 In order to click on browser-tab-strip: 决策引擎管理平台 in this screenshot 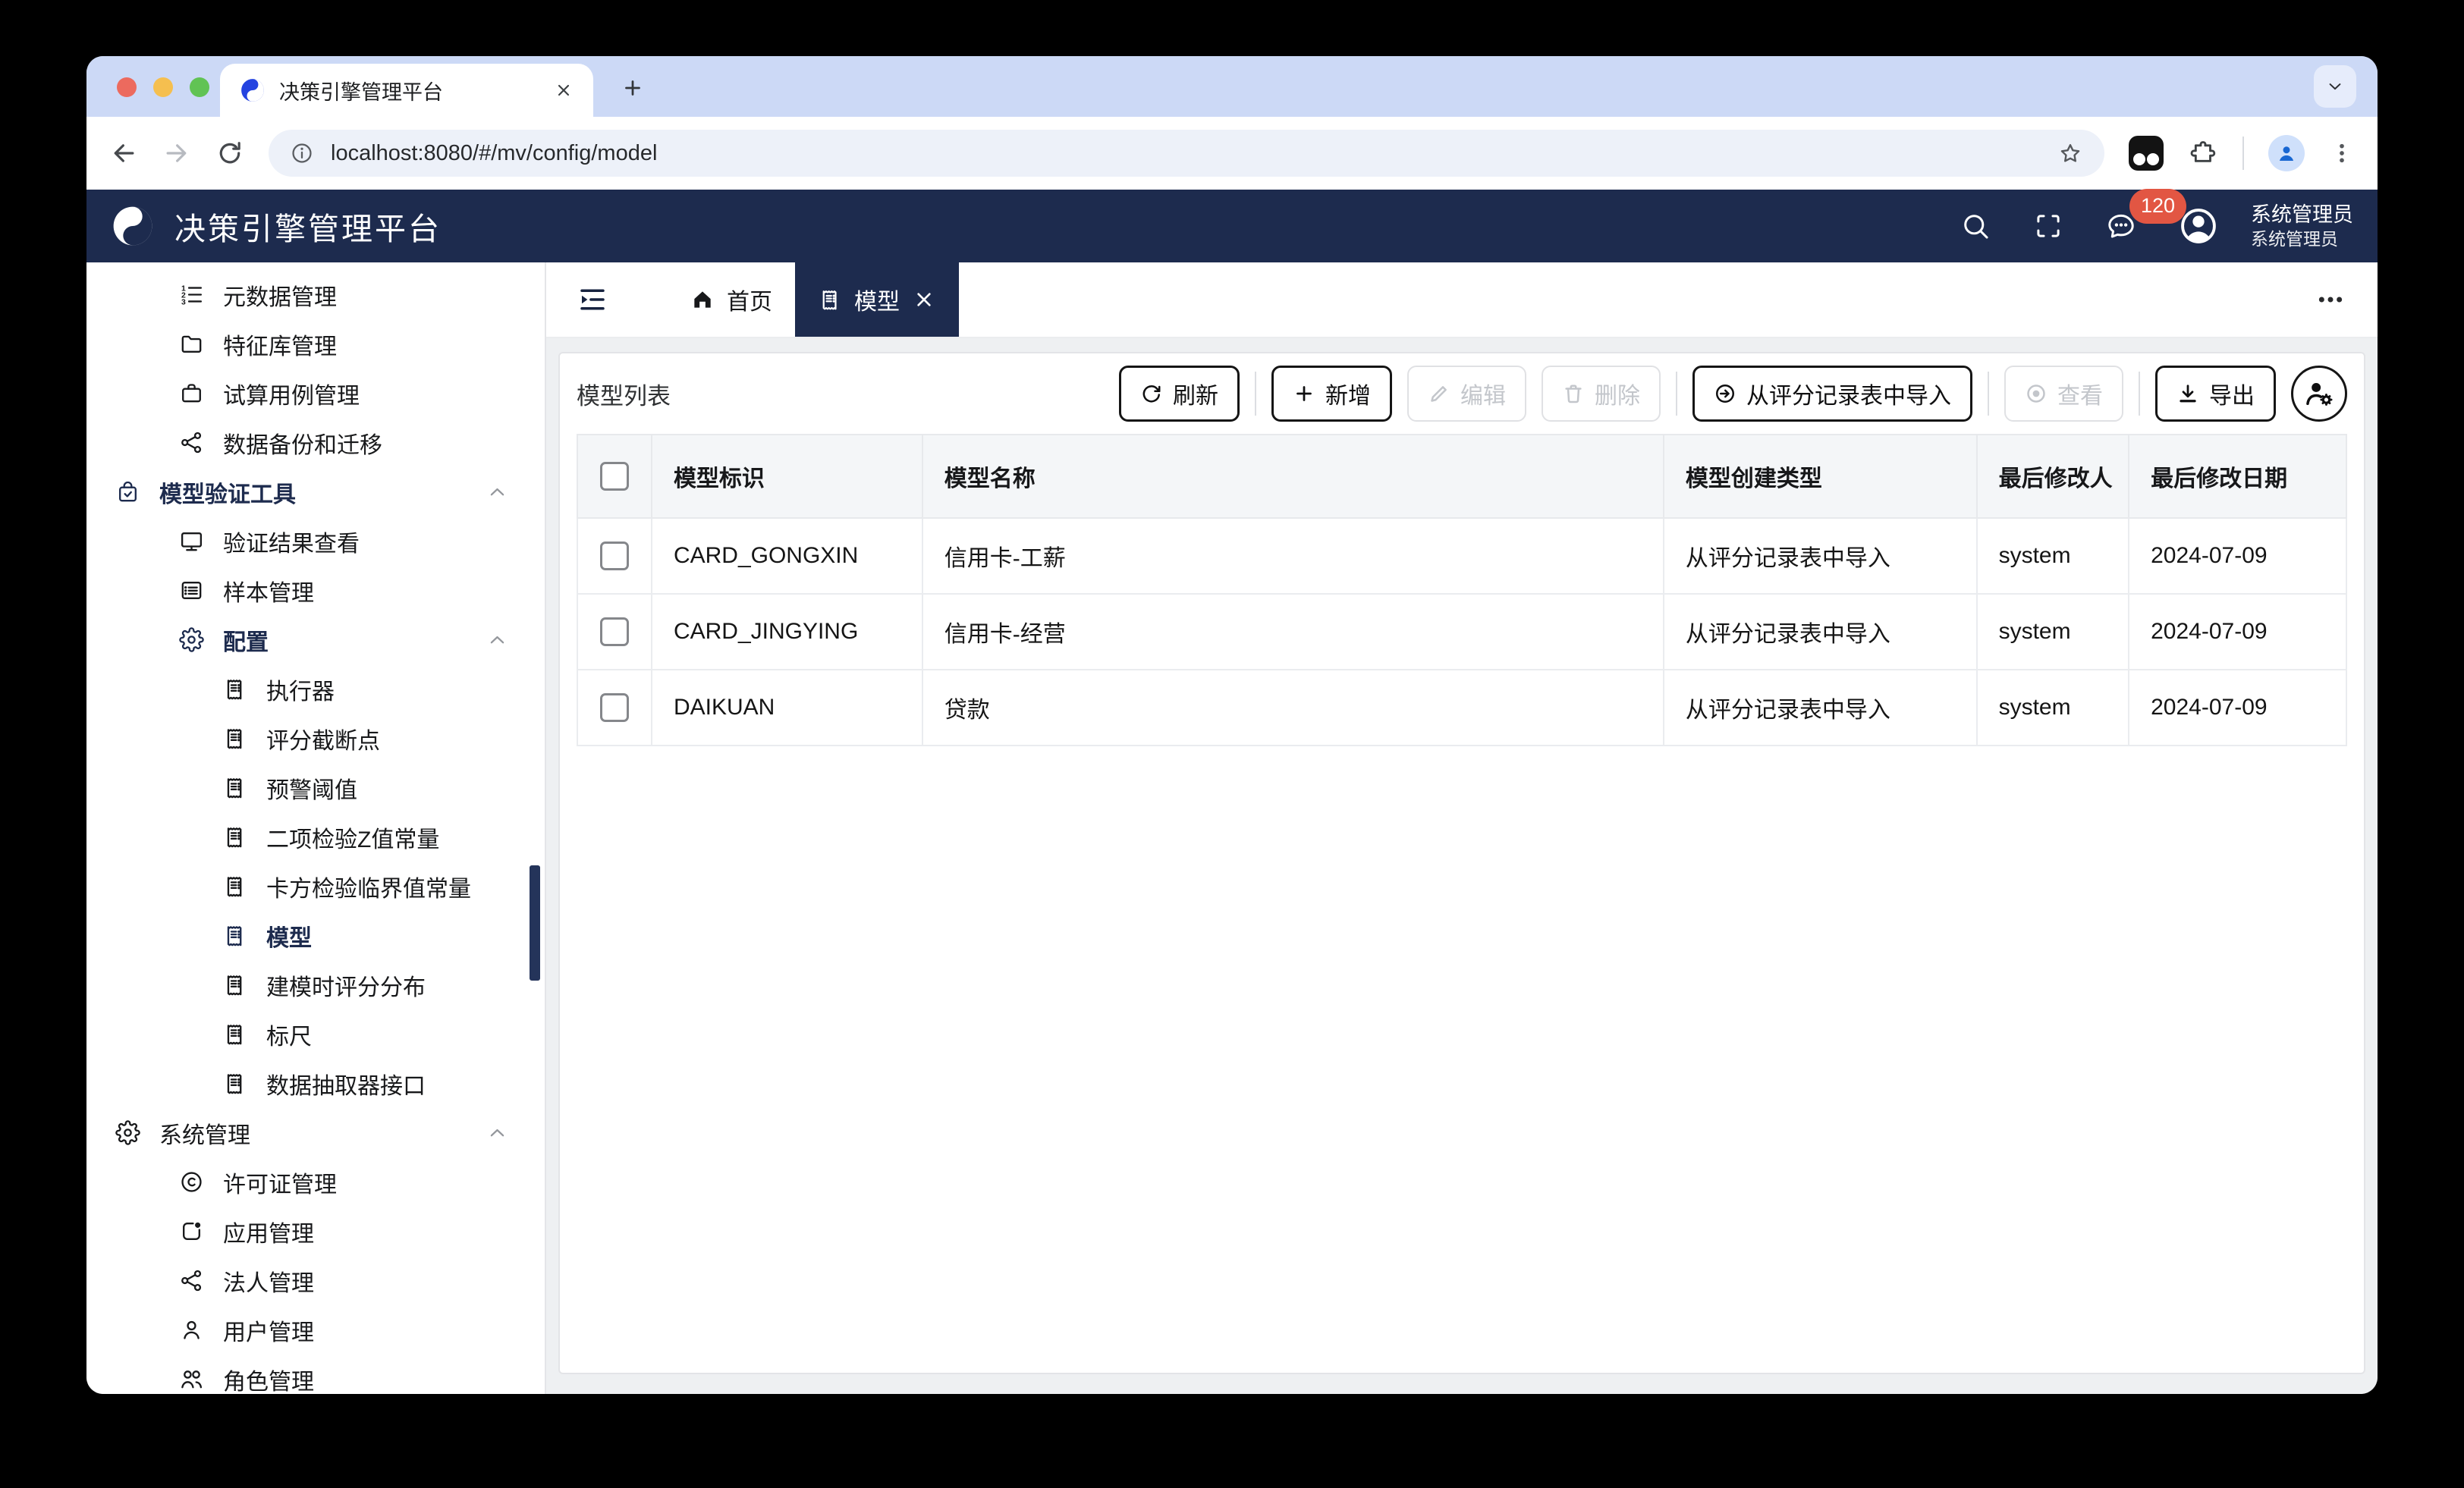, I will do `click(1232, 86)`.